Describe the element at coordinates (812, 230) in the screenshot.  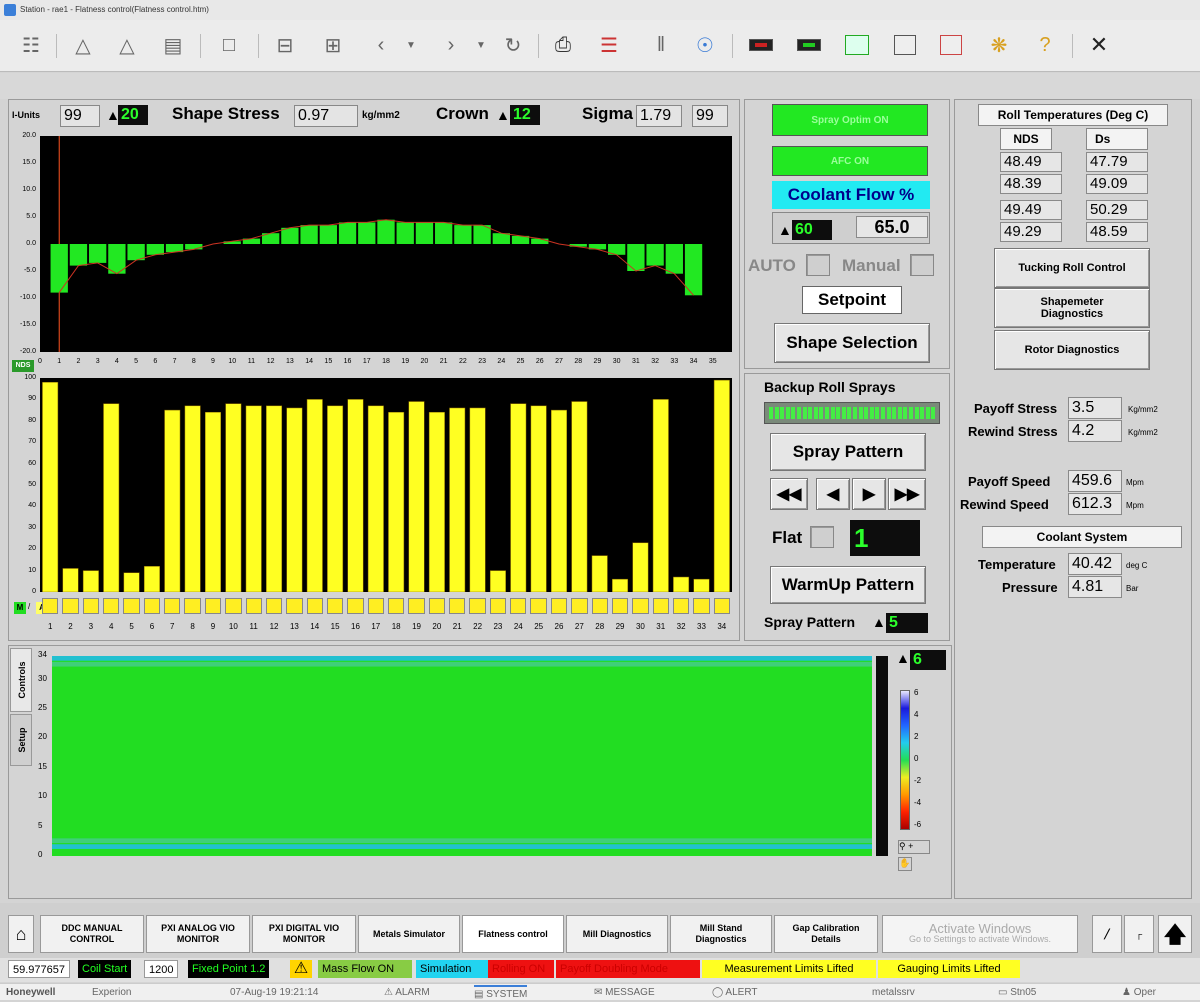
I see `coolant-setpoint: 60` at that location.